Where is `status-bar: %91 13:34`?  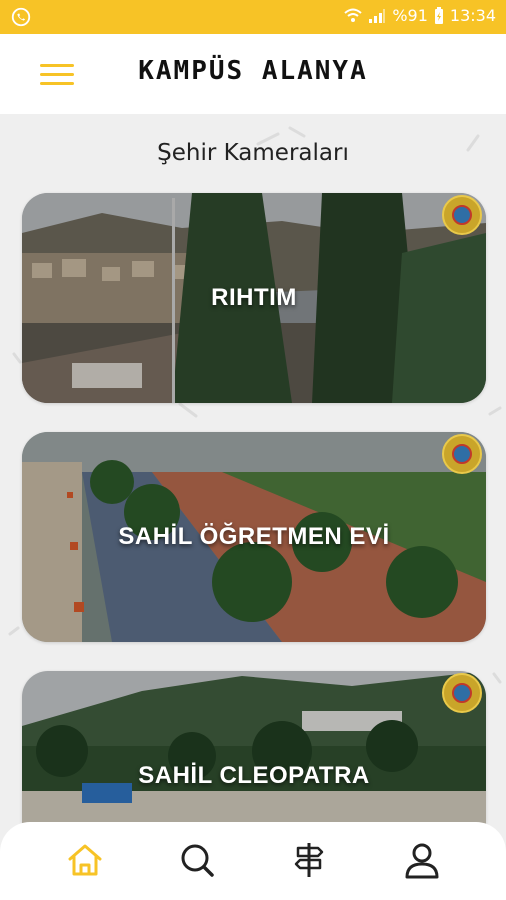 status-bar: %91 13:34 is located at coordinates (253, 17).